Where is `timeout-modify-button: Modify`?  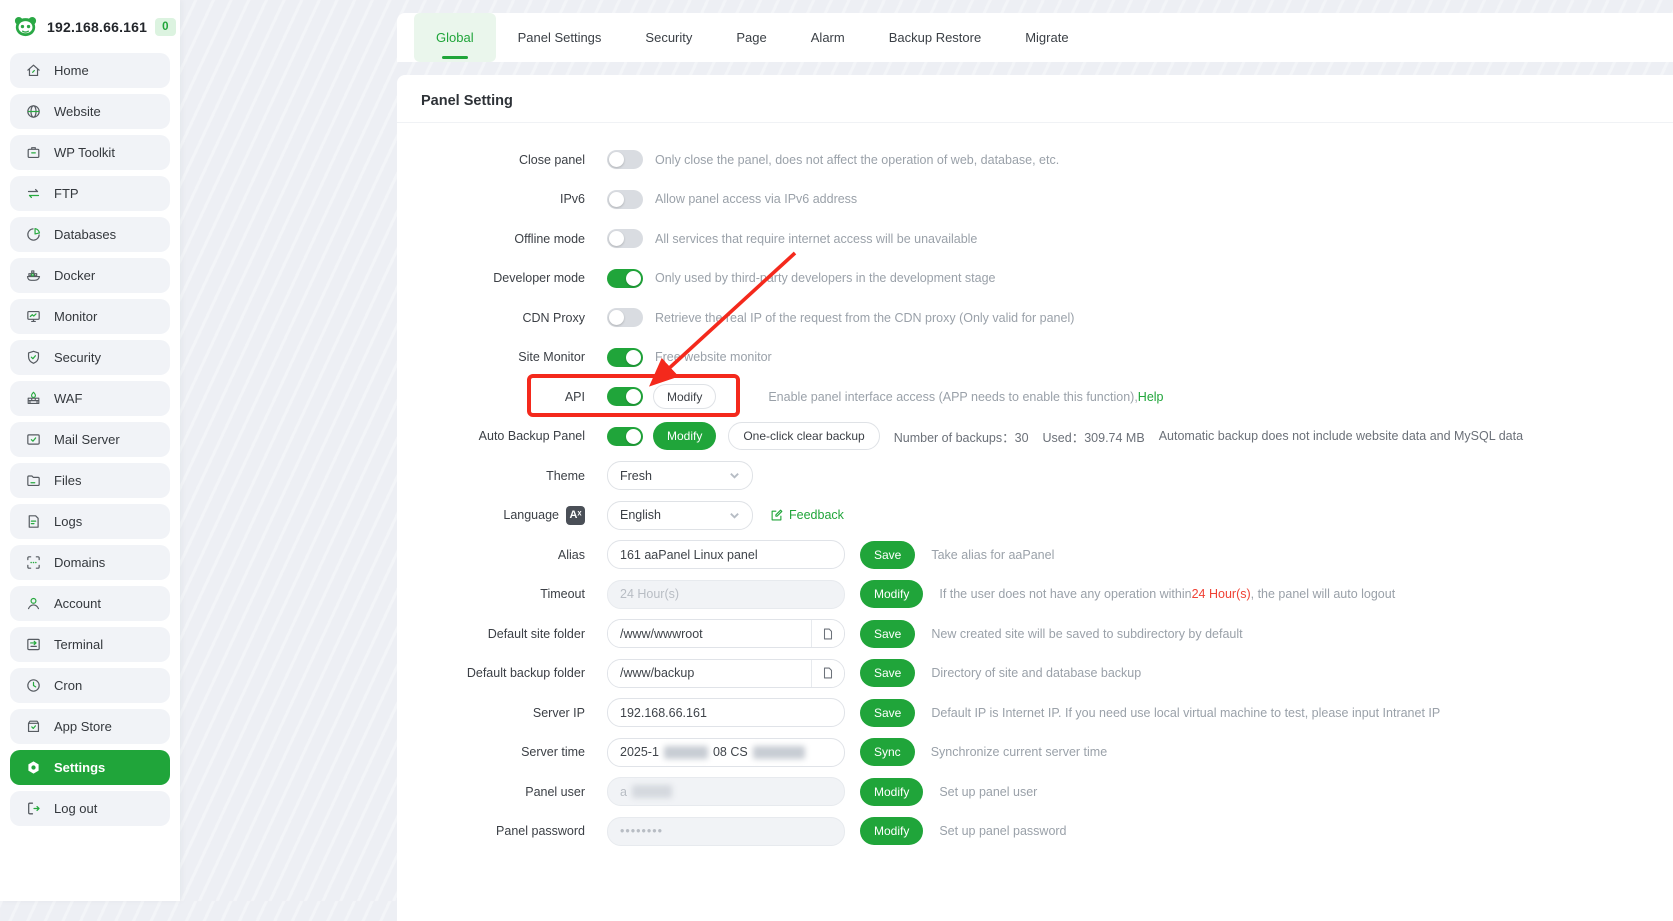
timeout-modify-button: Modify is located at coordinates (892, 594).